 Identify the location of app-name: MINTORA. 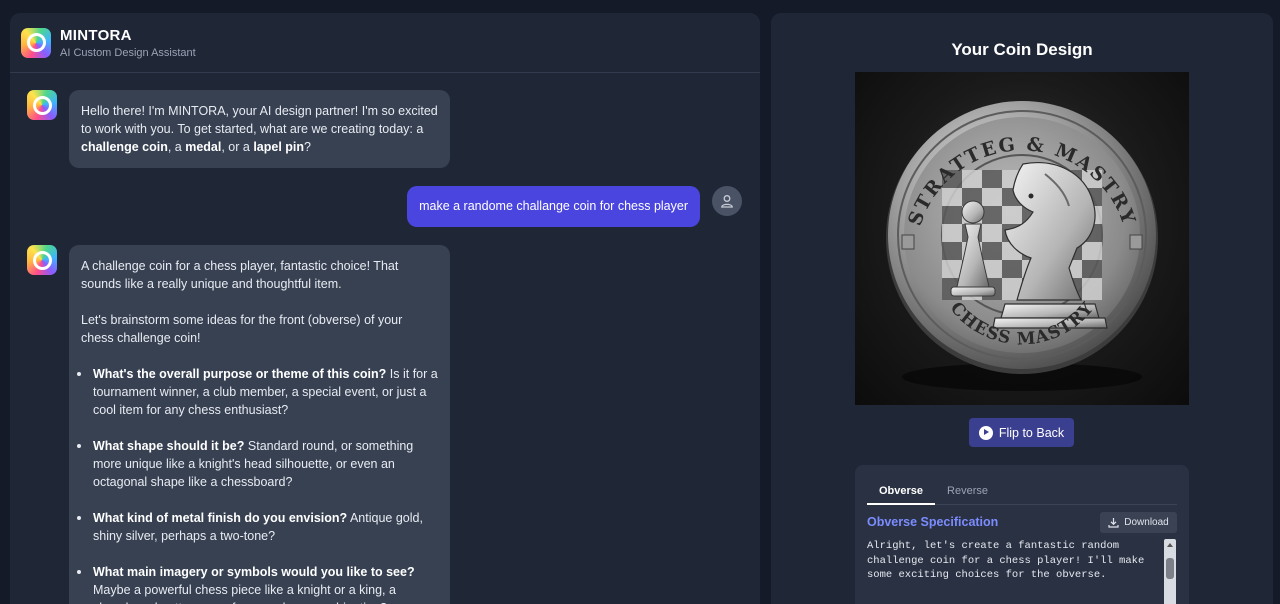
(96, 35).